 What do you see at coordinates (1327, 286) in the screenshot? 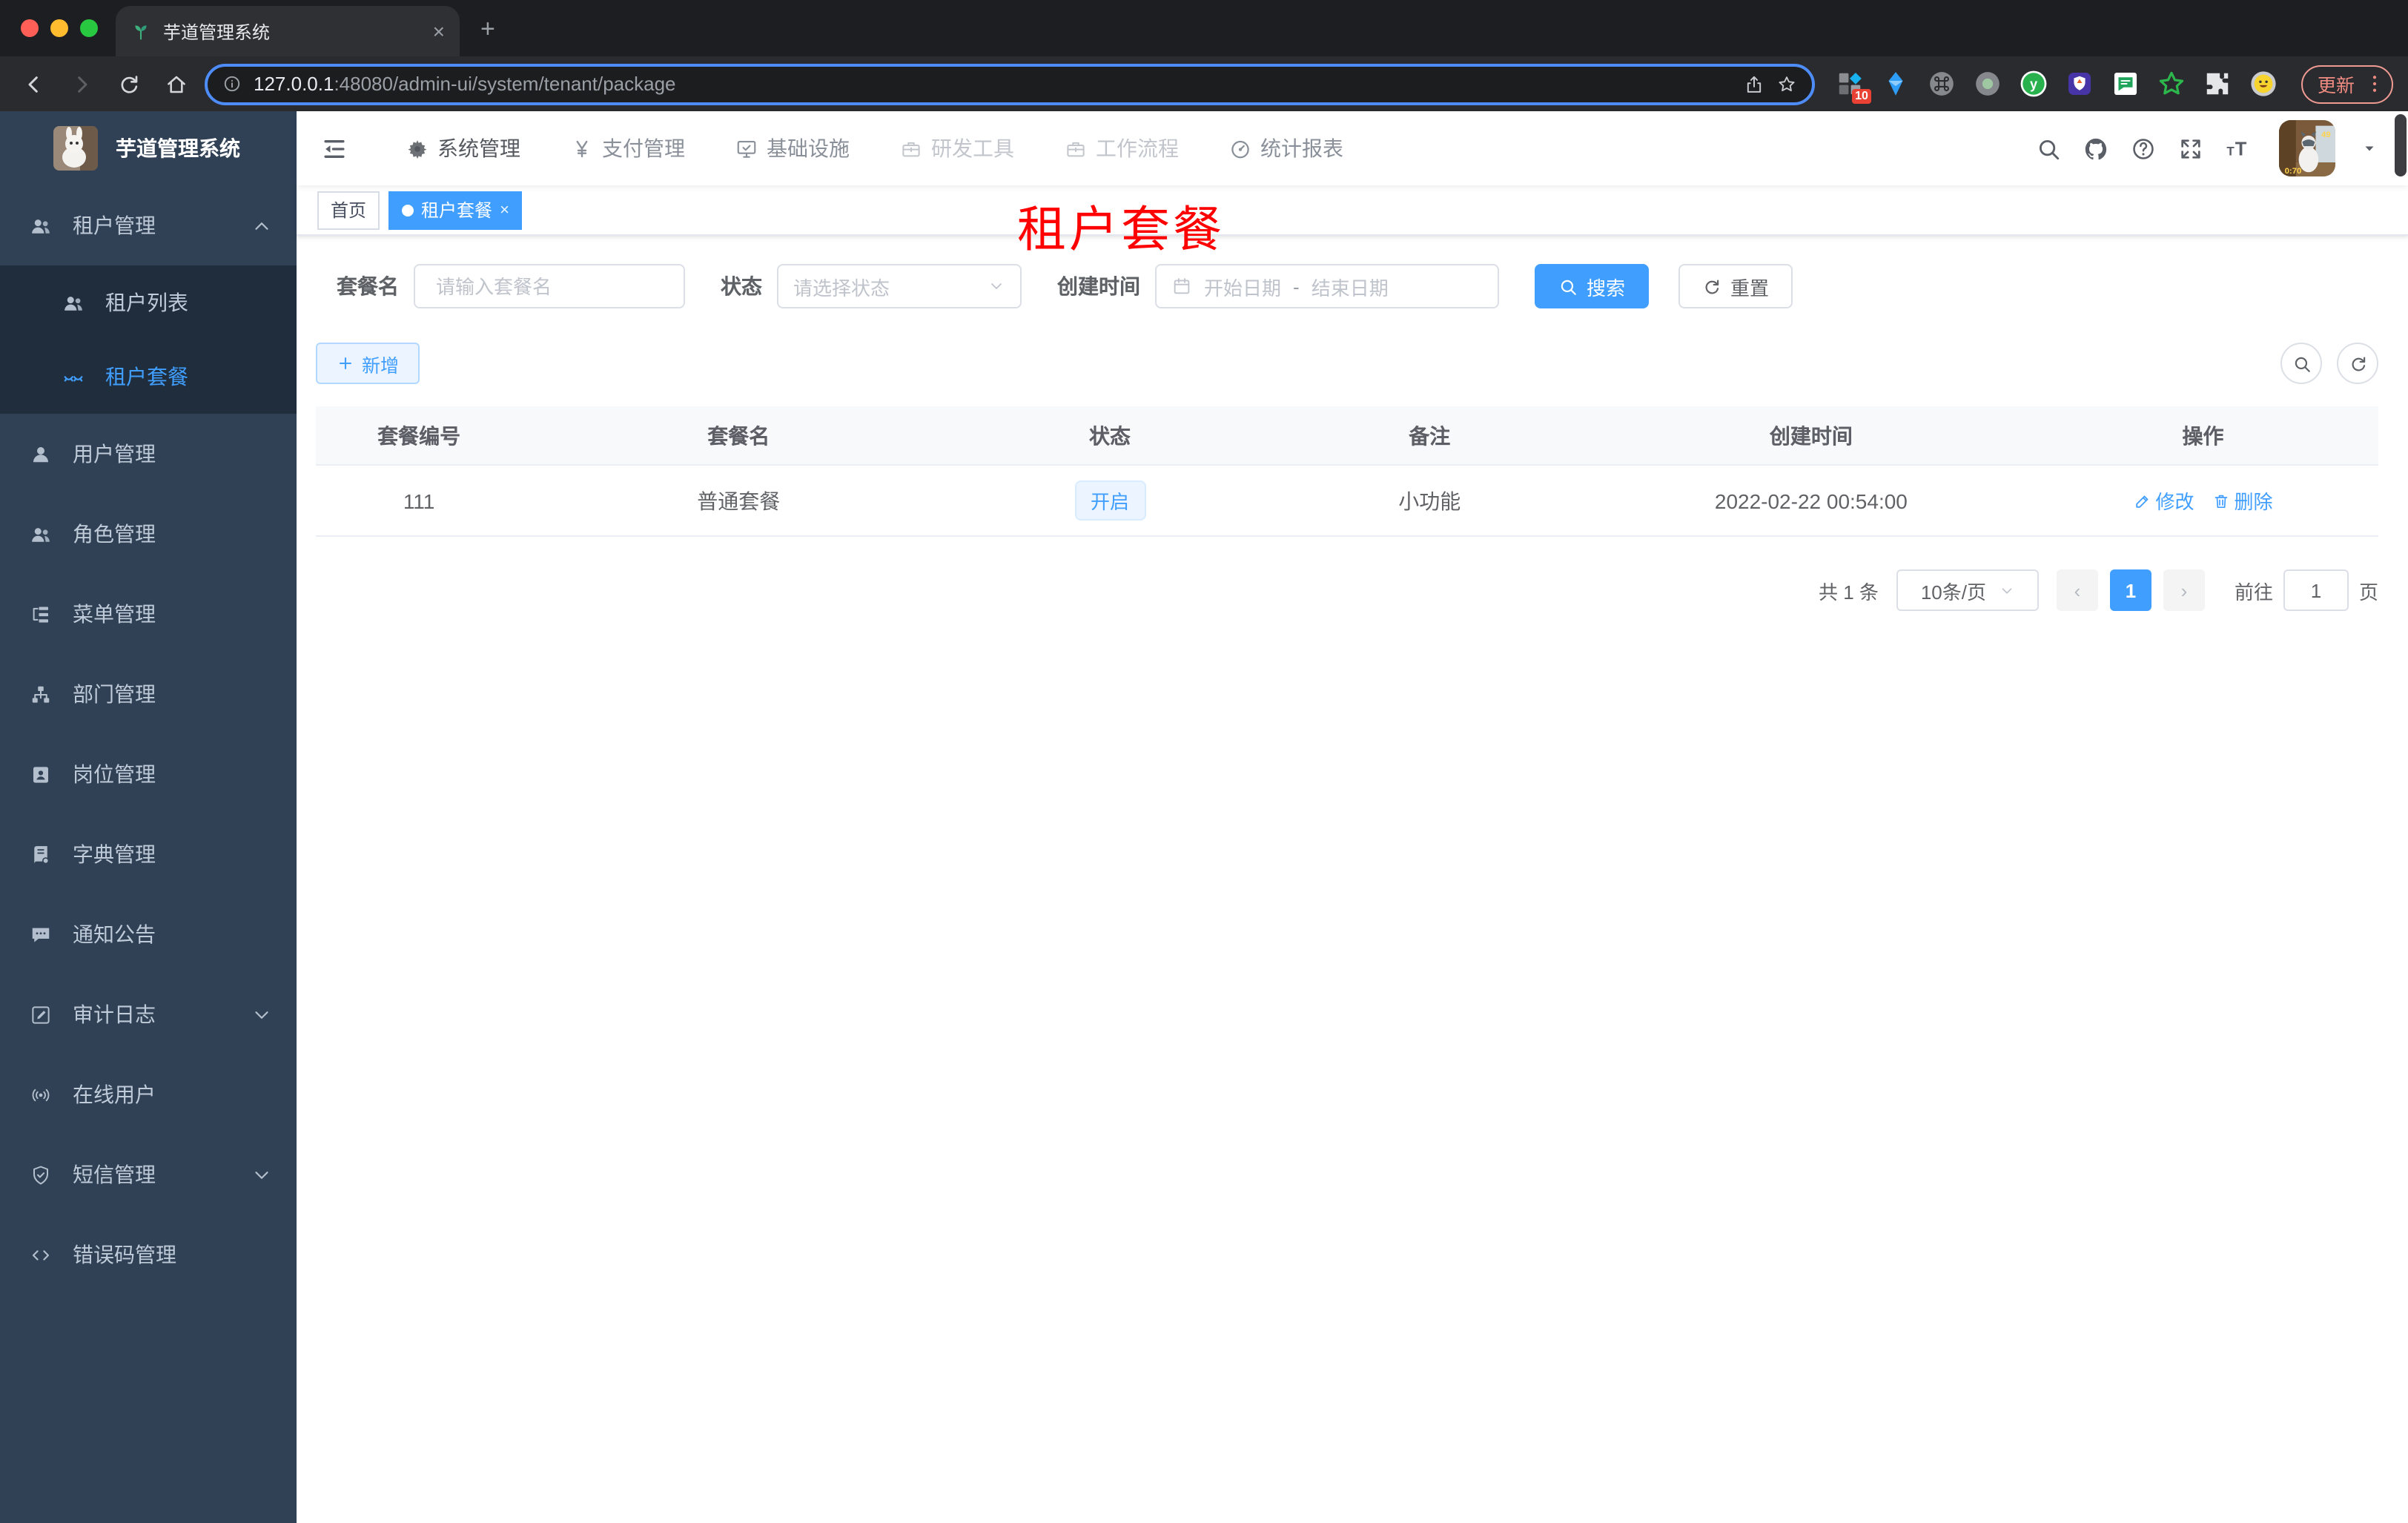
I see `date-range-picker: 开始日期 - 结束日期` at bounding box center [1327, 286].